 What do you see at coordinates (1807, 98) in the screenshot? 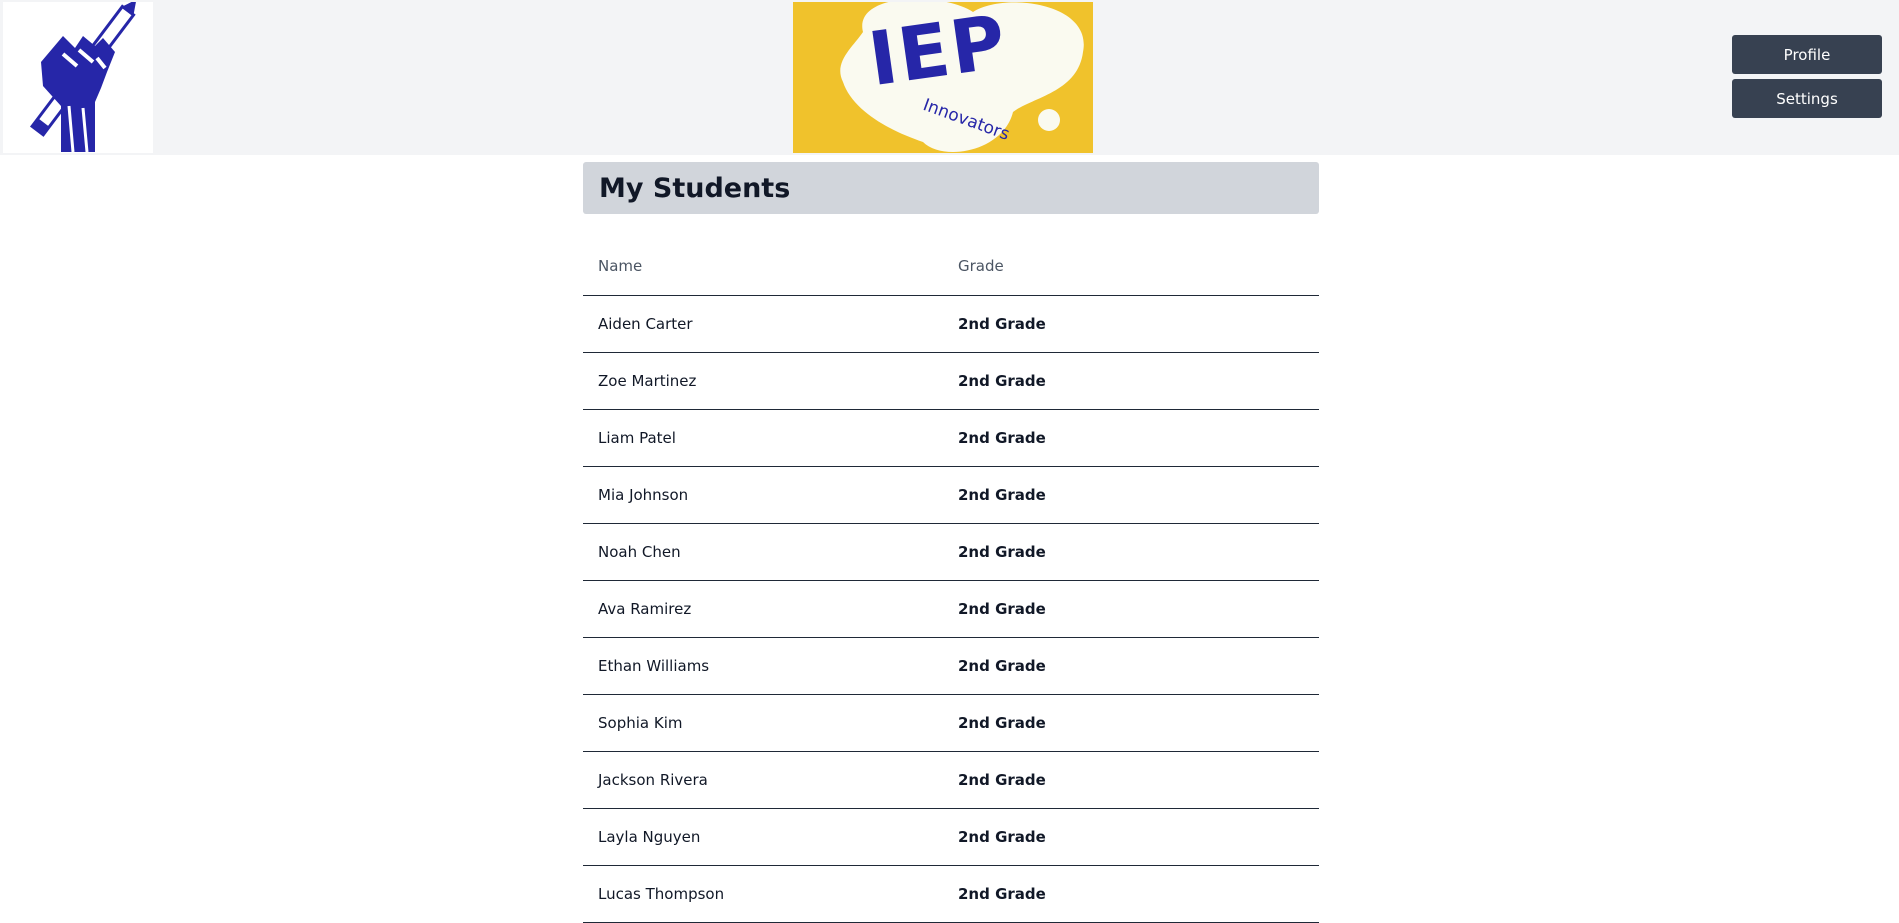
I see `settings-button: Settings` at bounding box center [1807, 98].